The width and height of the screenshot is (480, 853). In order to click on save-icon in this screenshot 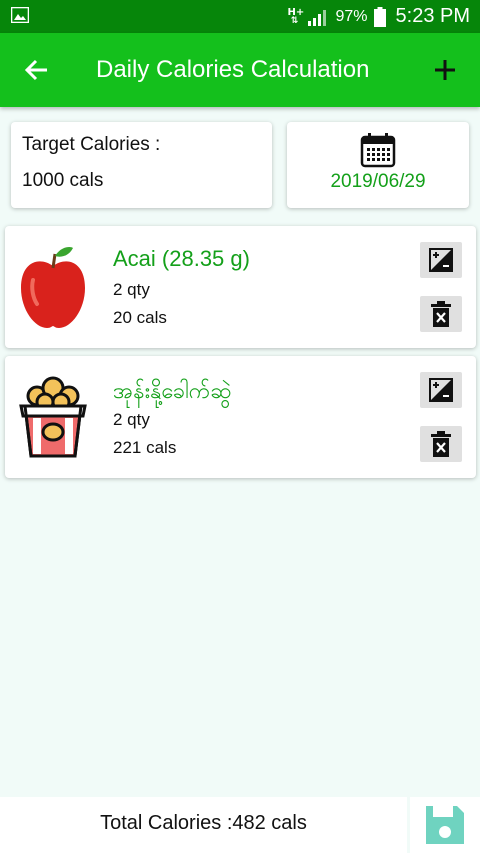, I will do `click(445, 825)`.